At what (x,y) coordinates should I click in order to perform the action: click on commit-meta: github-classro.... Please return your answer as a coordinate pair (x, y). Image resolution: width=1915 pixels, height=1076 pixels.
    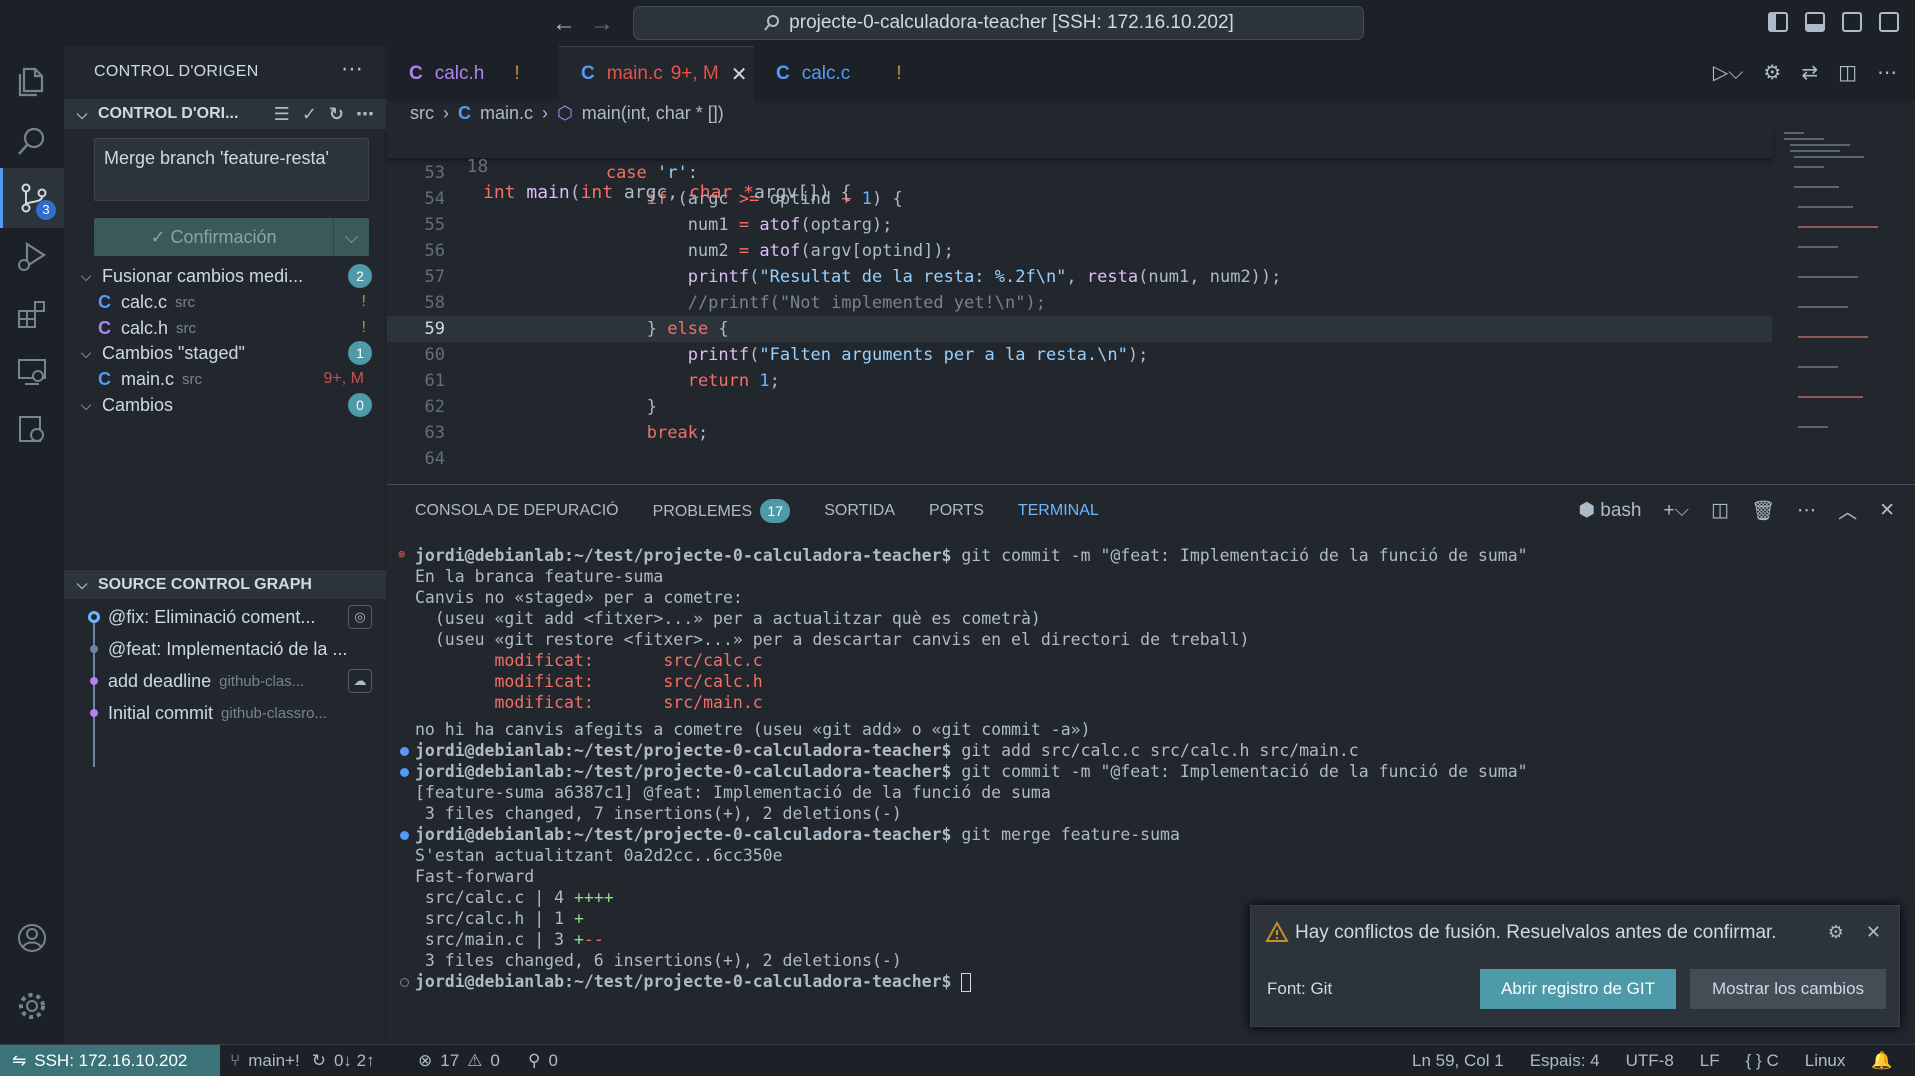
    Looking at the image, I should click on (274, 713).